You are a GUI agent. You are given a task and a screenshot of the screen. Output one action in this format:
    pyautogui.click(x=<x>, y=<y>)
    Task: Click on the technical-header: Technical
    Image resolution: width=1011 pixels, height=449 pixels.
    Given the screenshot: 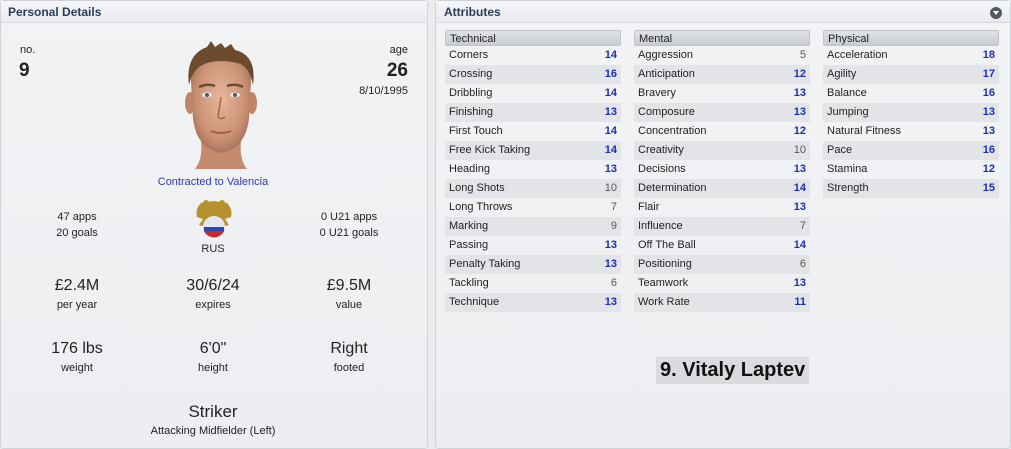 What is the action you would take?
    pyautogui.click(x=533, y=38)
    